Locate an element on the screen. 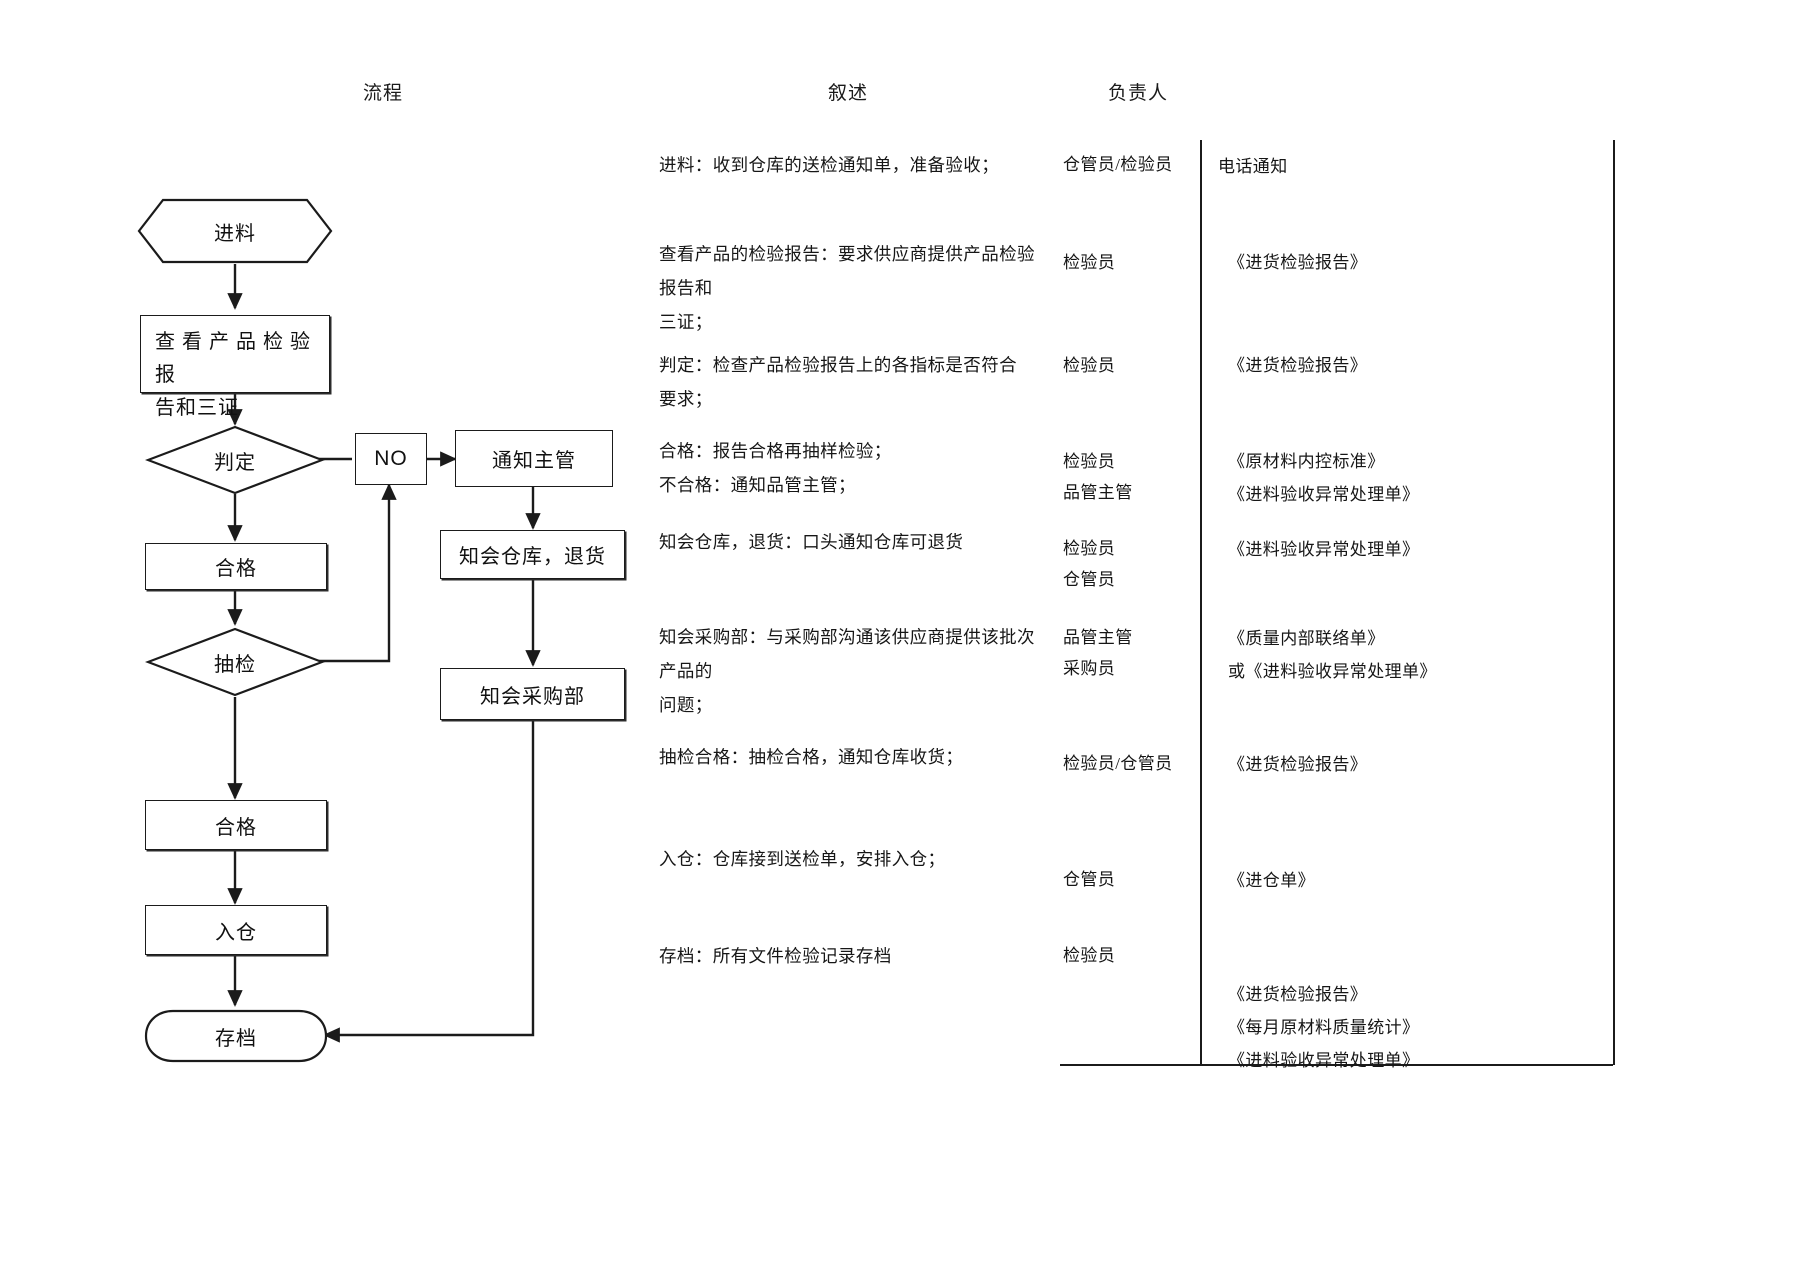 The height and width of the screenshot is (1274, 1804). document-cell-5: 《进料验收异常处理单》 is located at coordinates (1324, 549).